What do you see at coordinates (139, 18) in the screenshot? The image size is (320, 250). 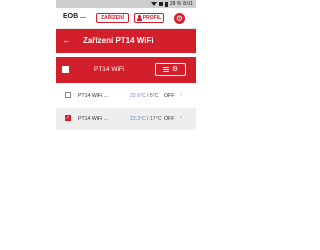 I see `person-icon` at bounding box center [139, 18].